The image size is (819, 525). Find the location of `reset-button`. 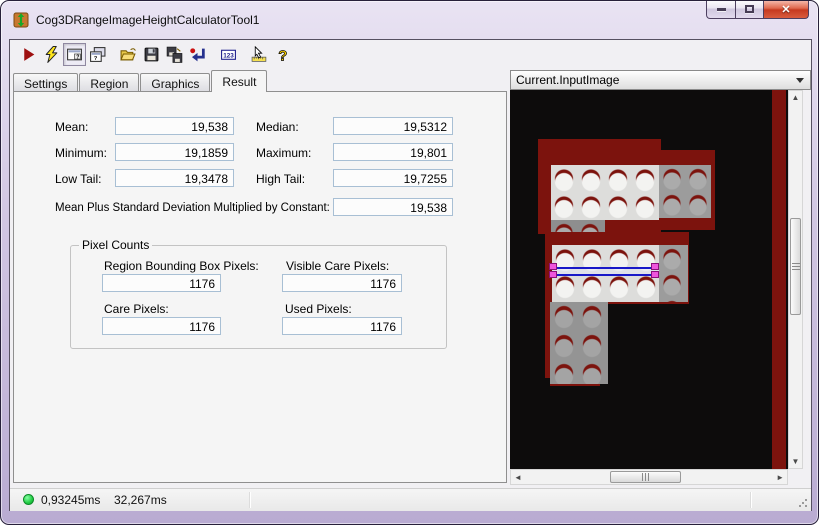

reset-button is located at coordinates (197, 54).